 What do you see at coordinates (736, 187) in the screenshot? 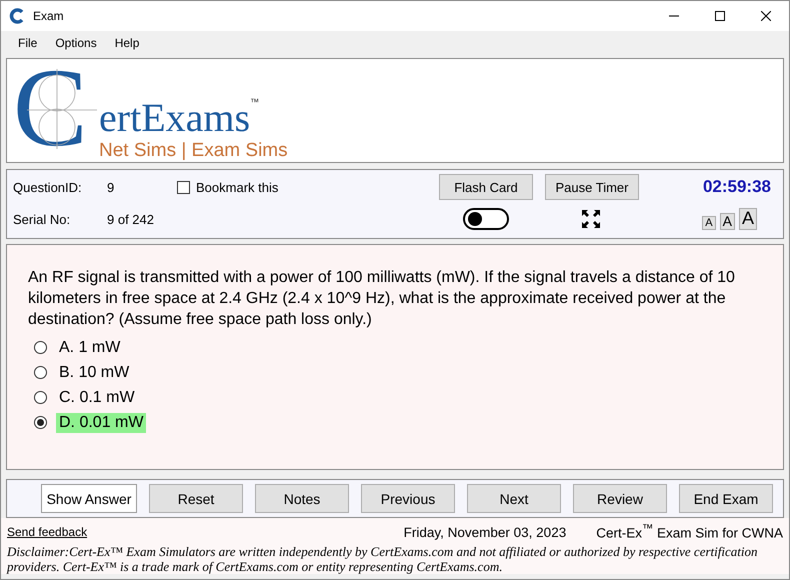
I see `countdown-timer: 02:59:38` at bounding box center [736, 187].